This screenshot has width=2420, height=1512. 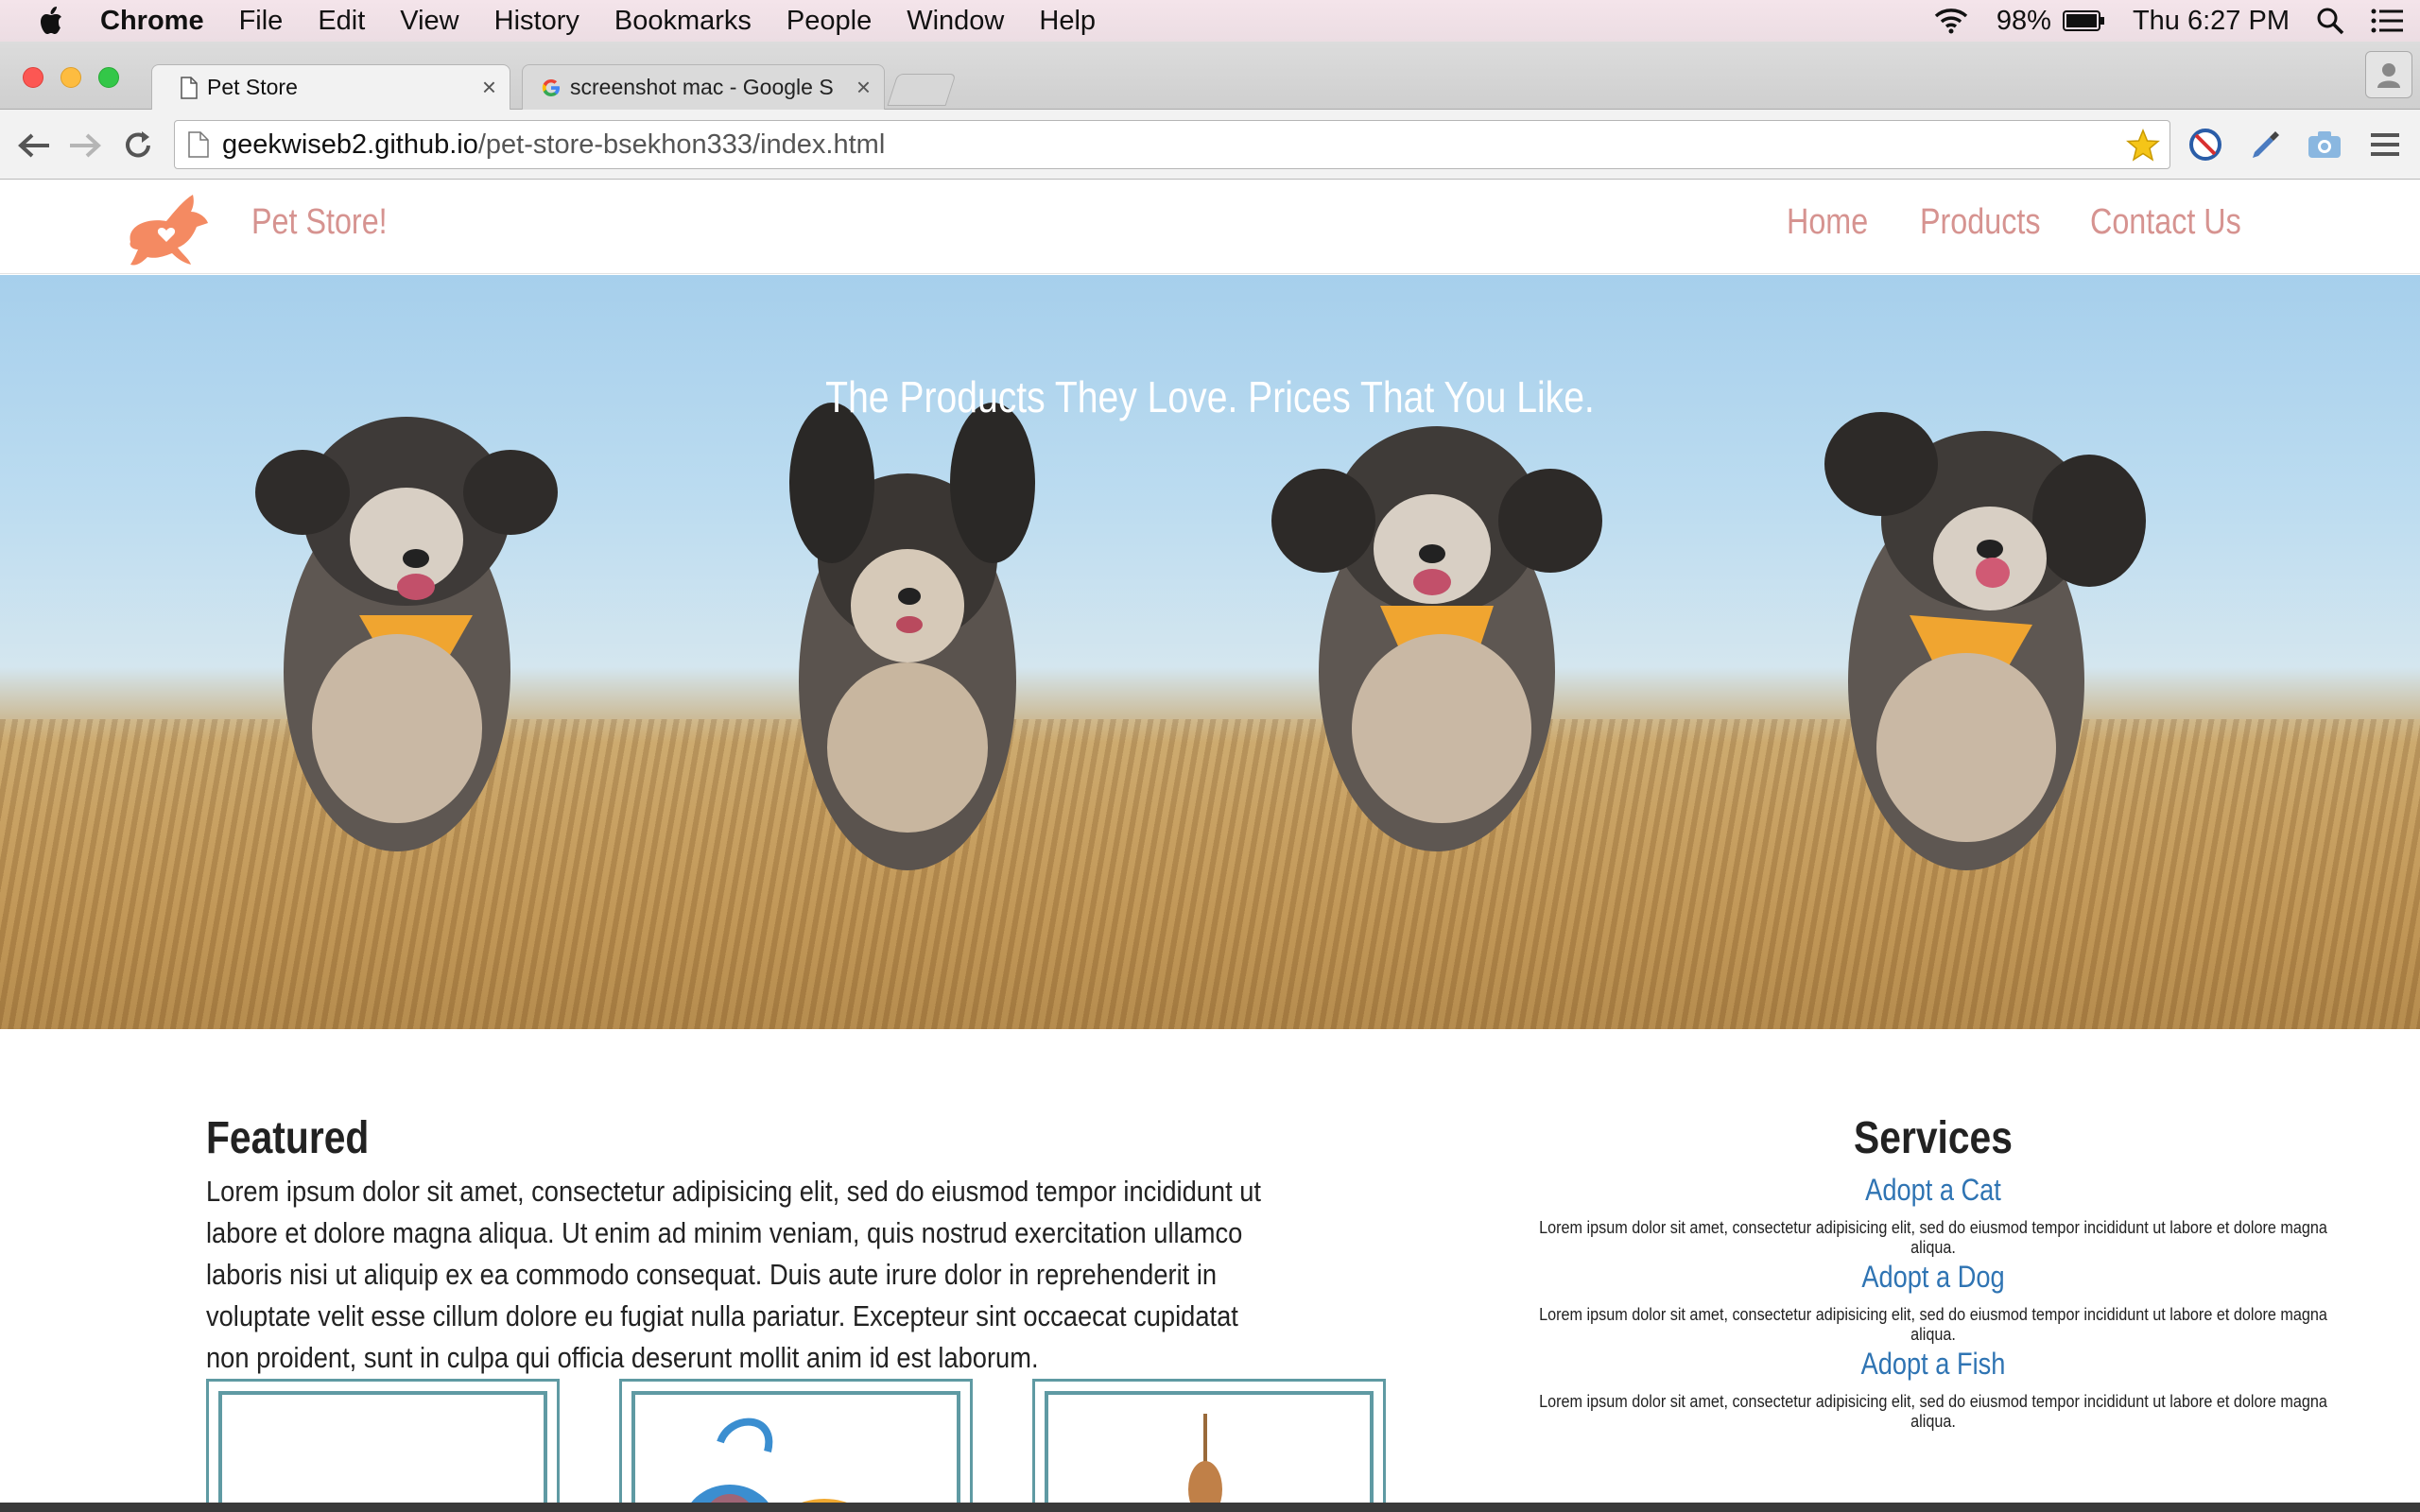 What do you see at coordinates (681, 144) in the screenshot?
I see `url-path: /pet-store-bsekhon333/index.html` at bounding box center [681, 144].